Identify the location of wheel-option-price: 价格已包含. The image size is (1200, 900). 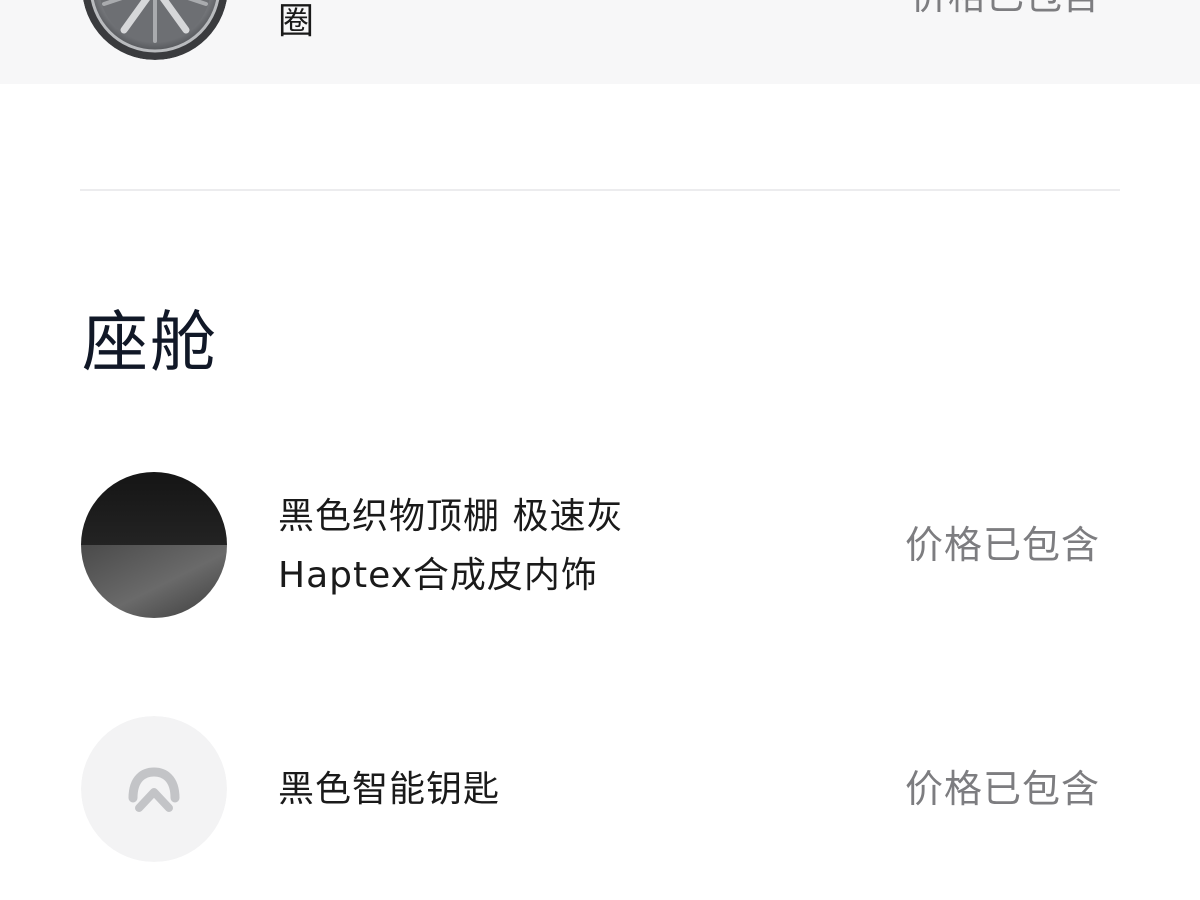
(1005, 9).